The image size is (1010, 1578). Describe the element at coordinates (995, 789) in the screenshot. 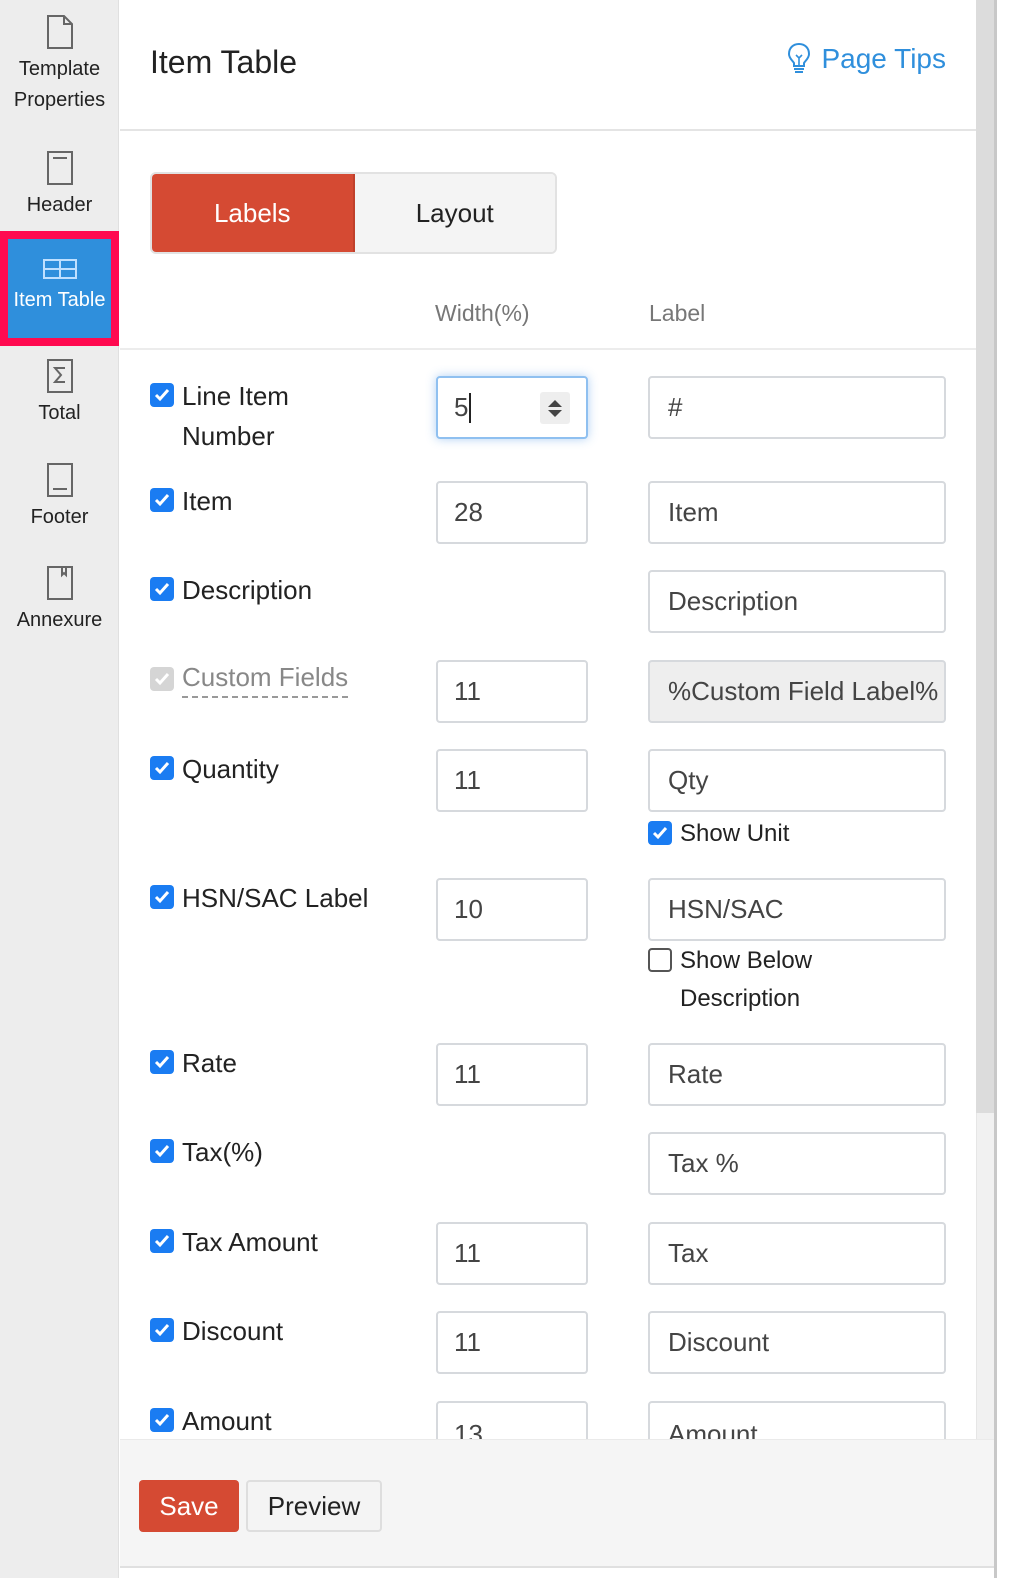

I see `panel-edge` at that location.